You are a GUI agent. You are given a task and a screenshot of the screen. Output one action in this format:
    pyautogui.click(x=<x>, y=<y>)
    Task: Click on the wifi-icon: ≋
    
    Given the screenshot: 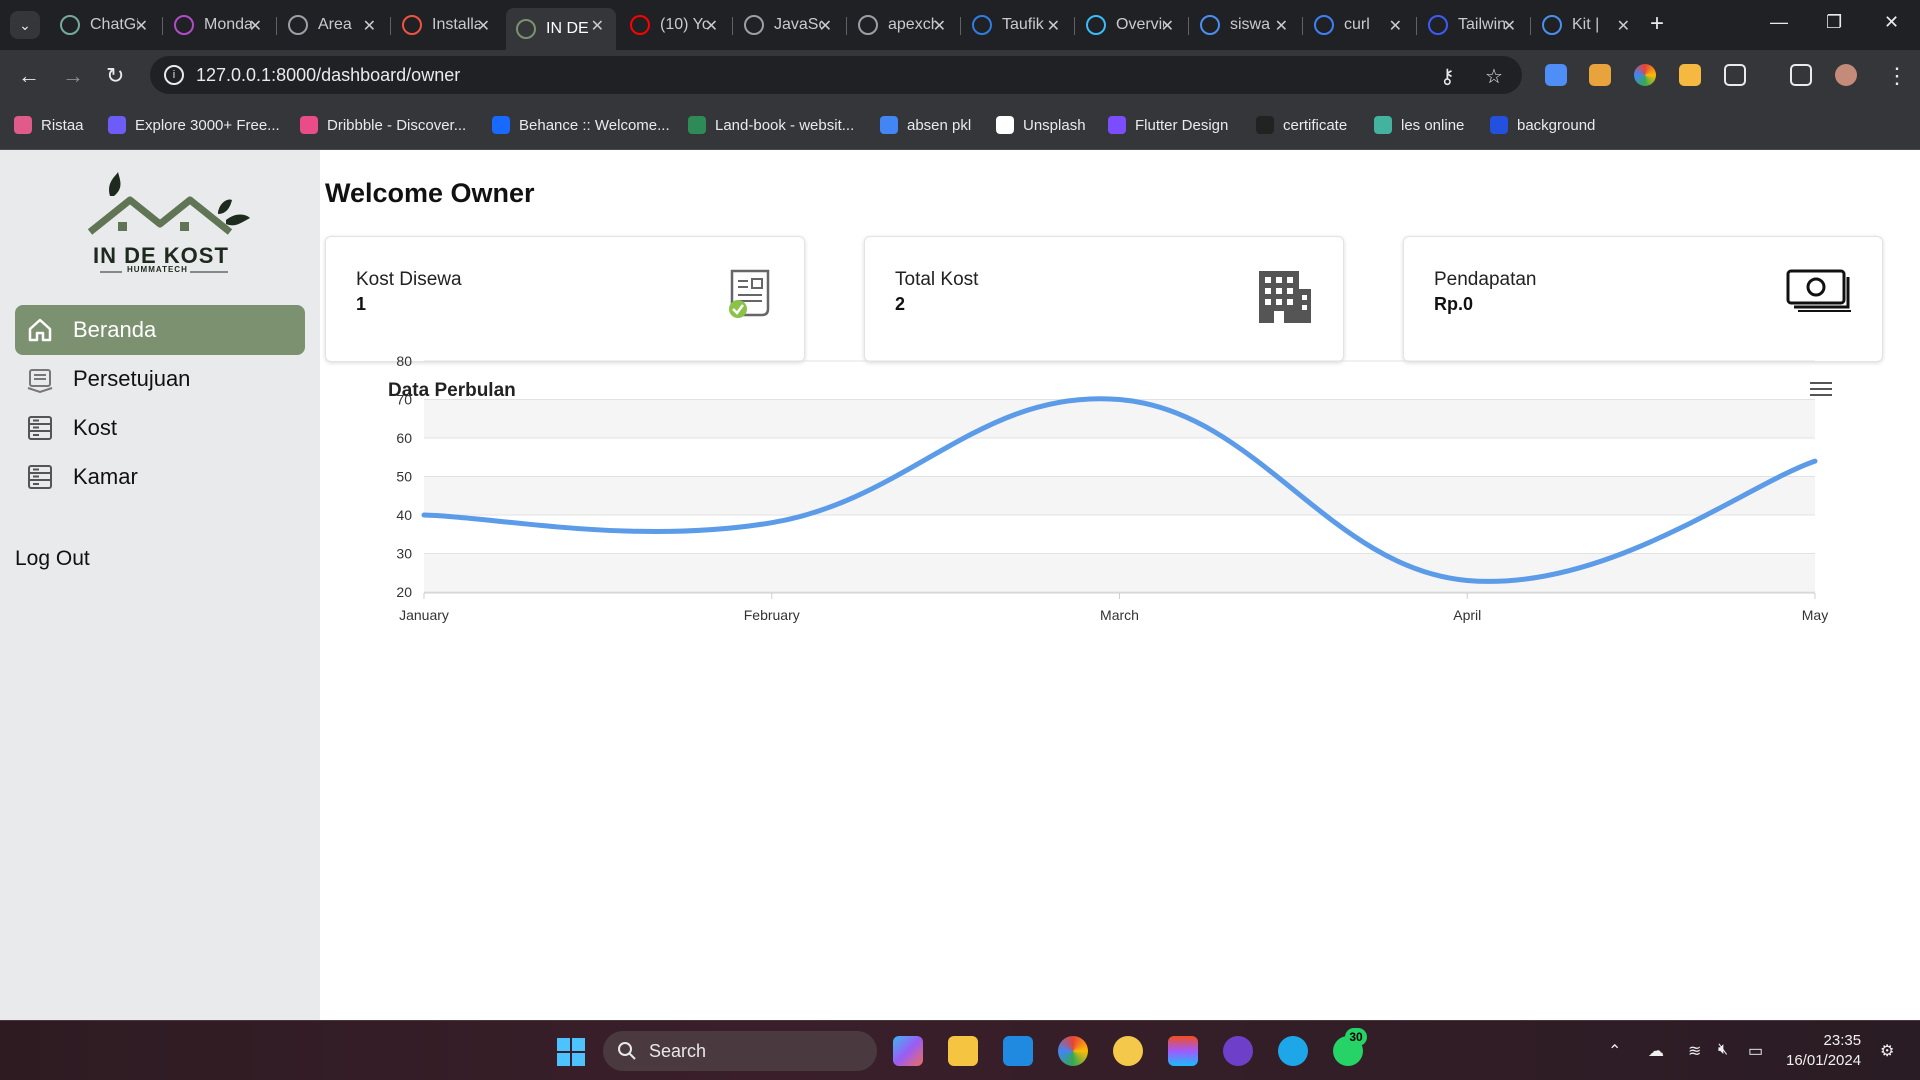 What is the action you would take?
    pyautogui.click(x=1694, y=1051)
    